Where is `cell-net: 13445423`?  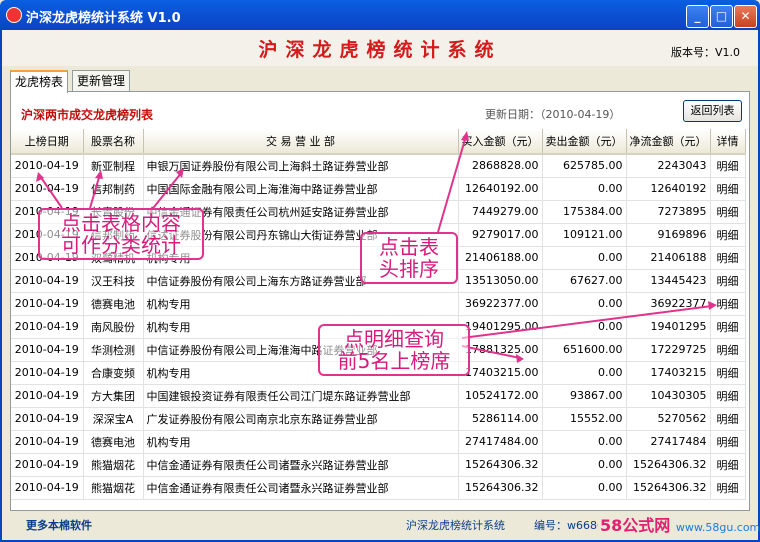 cell-net: 13445423 is located at coordinates (668, 281).